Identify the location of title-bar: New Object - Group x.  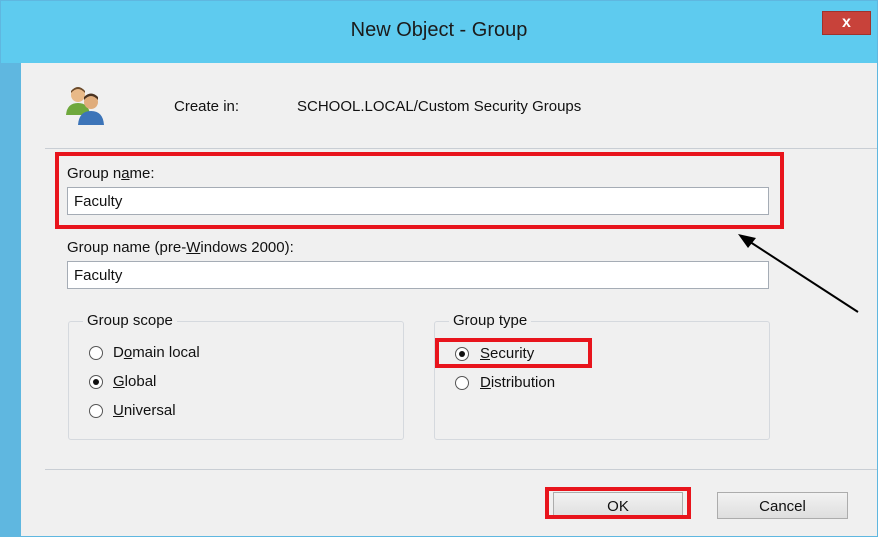
(439, 32).